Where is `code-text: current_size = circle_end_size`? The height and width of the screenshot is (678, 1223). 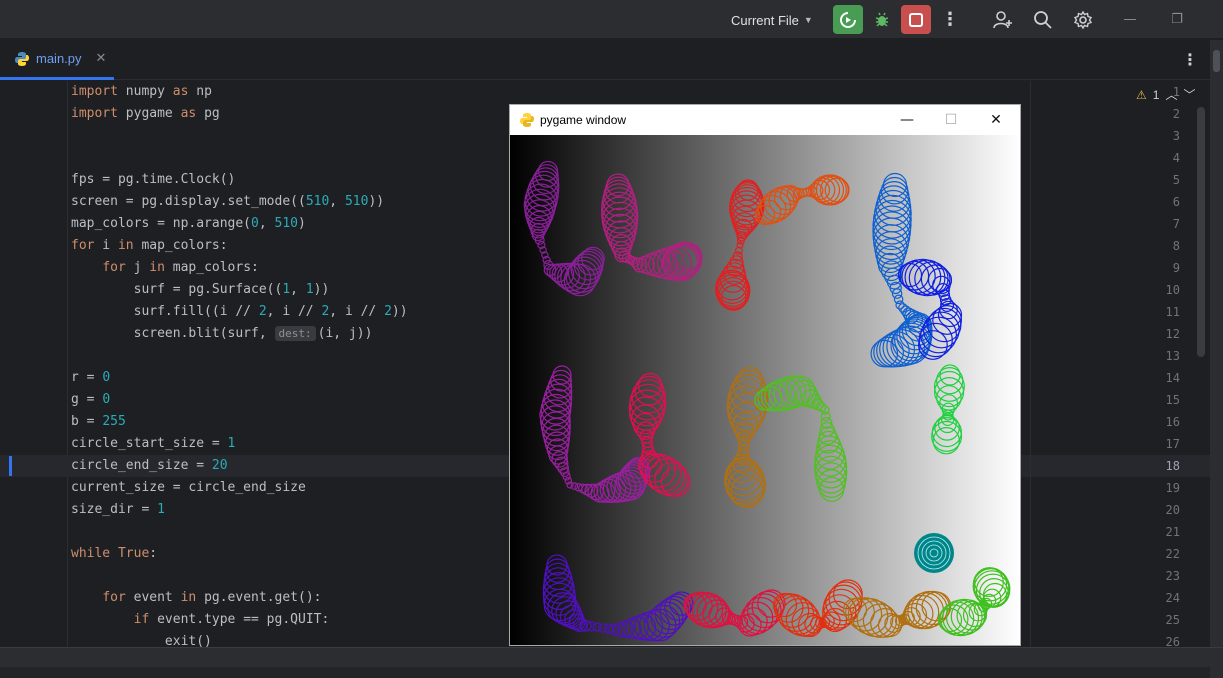
code-text: current_size = circle_end_size is located at coordinates (188, 487).